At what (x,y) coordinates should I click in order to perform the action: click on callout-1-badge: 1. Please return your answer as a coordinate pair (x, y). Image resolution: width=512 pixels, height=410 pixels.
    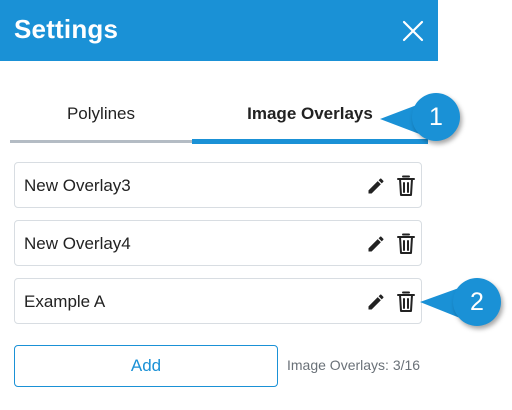
    Looking at the image, I should click on (436, 117).